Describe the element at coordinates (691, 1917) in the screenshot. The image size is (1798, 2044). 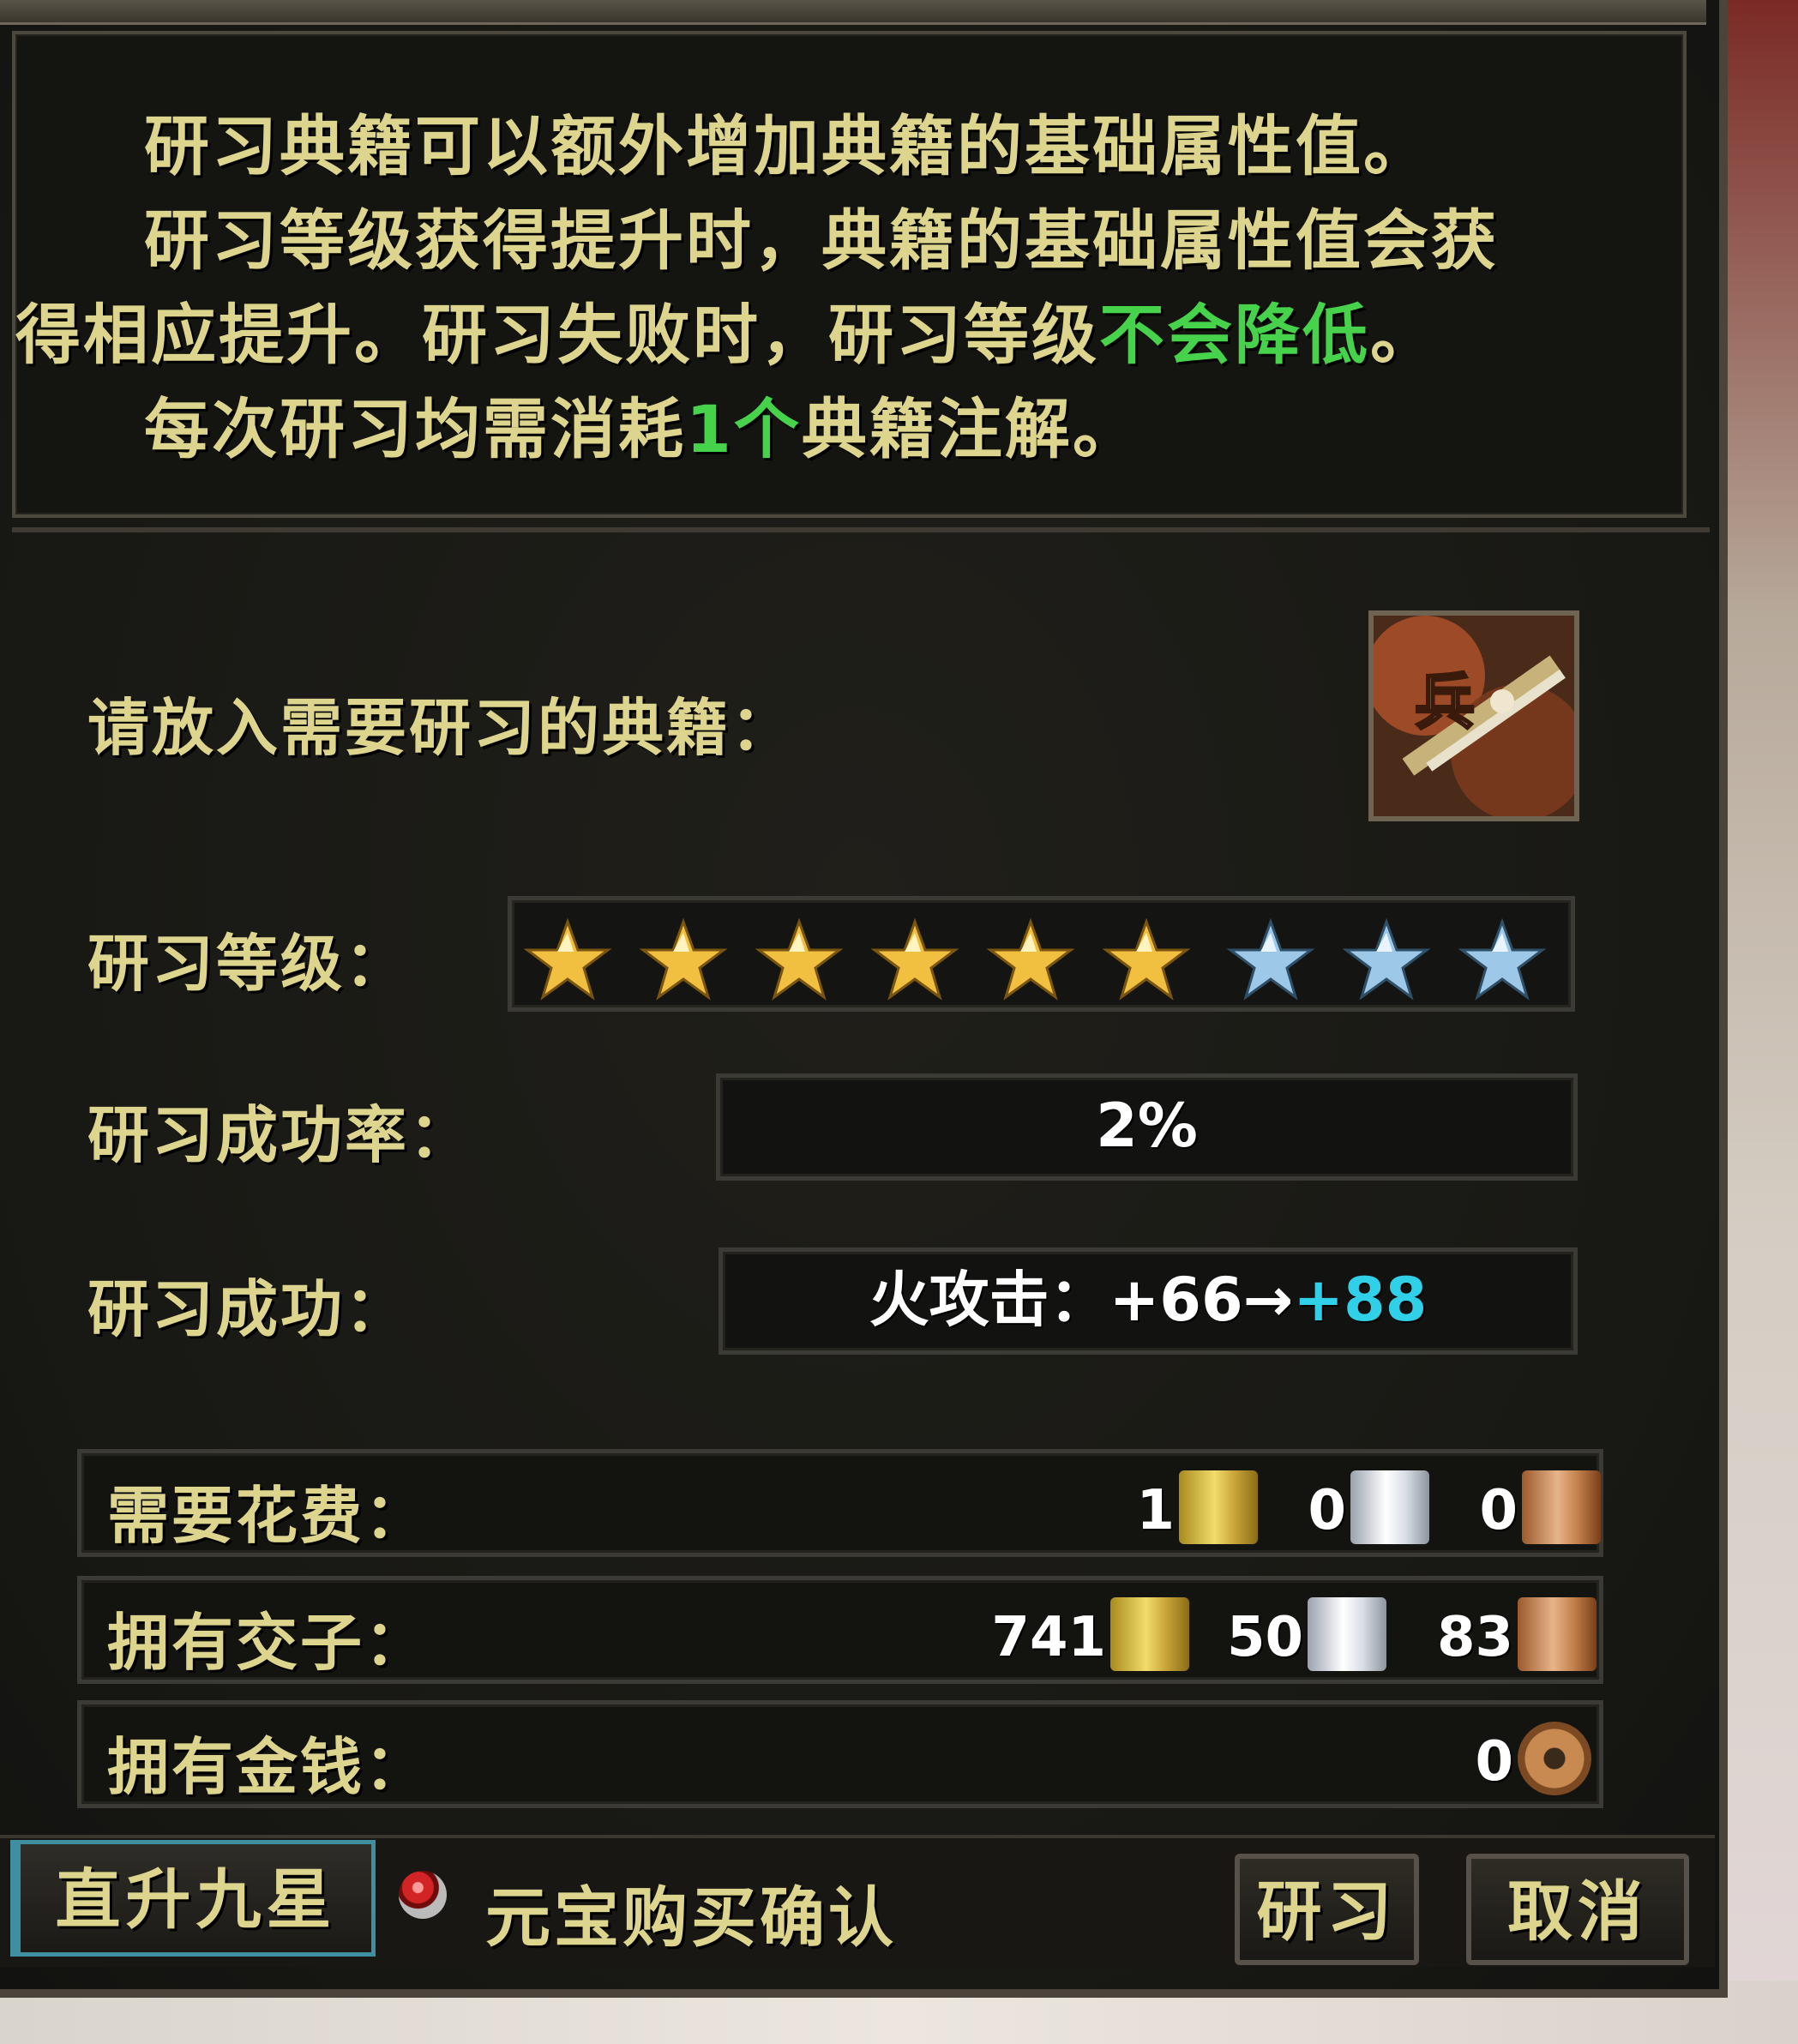
I see `ingot-purchase-confirm-label: 元宝购买确认` at that location.